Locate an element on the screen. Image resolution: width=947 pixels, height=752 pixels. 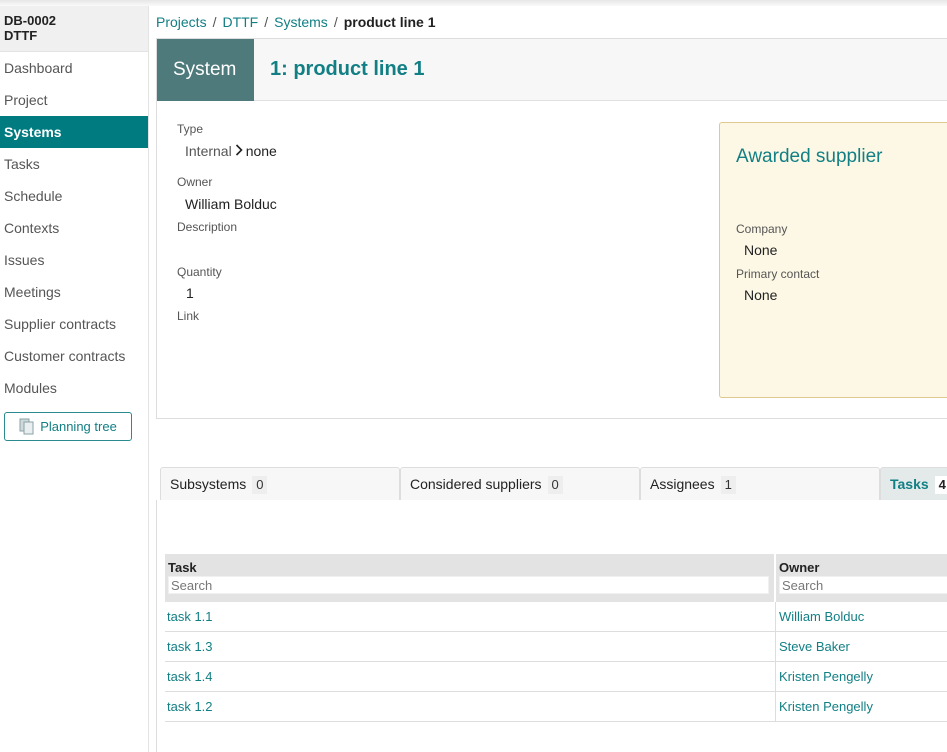
tab-label: Tasks is located at coordinates (909, 484).